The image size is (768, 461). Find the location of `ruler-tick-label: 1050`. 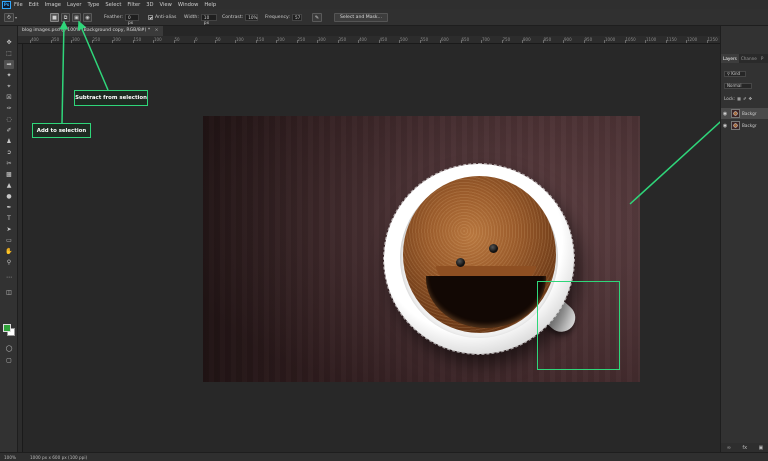

ruler-tick-label: 1050 is located at coordinates (630, 39).